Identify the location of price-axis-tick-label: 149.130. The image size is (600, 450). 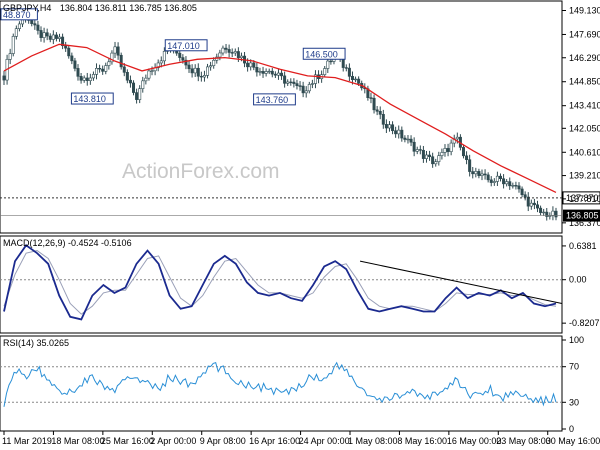
(584, 10).